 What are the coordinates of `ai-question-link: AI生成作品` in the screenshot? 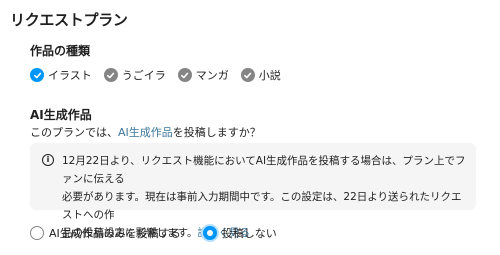 It's located at (145, 132).